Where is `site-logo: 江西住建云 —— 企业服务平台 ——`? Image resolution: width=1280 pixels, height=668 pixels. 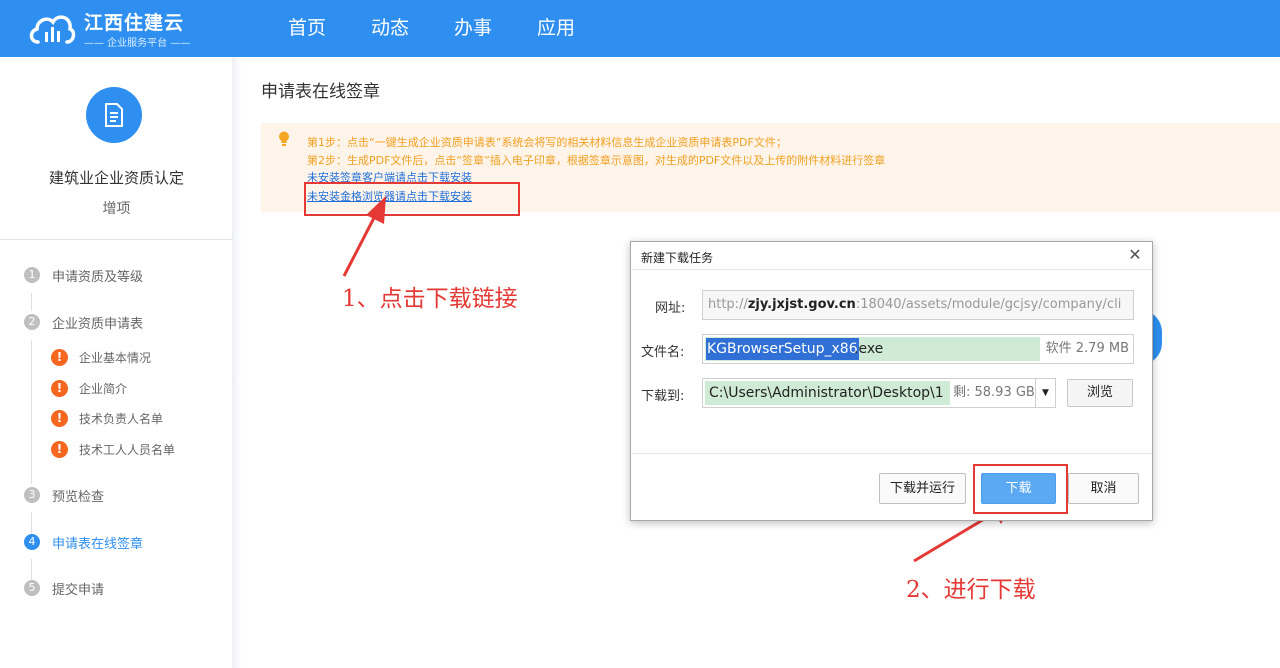
site-logo: 江西住建云 —— 企业服务平台 —— is located at coordinates (113, 29).